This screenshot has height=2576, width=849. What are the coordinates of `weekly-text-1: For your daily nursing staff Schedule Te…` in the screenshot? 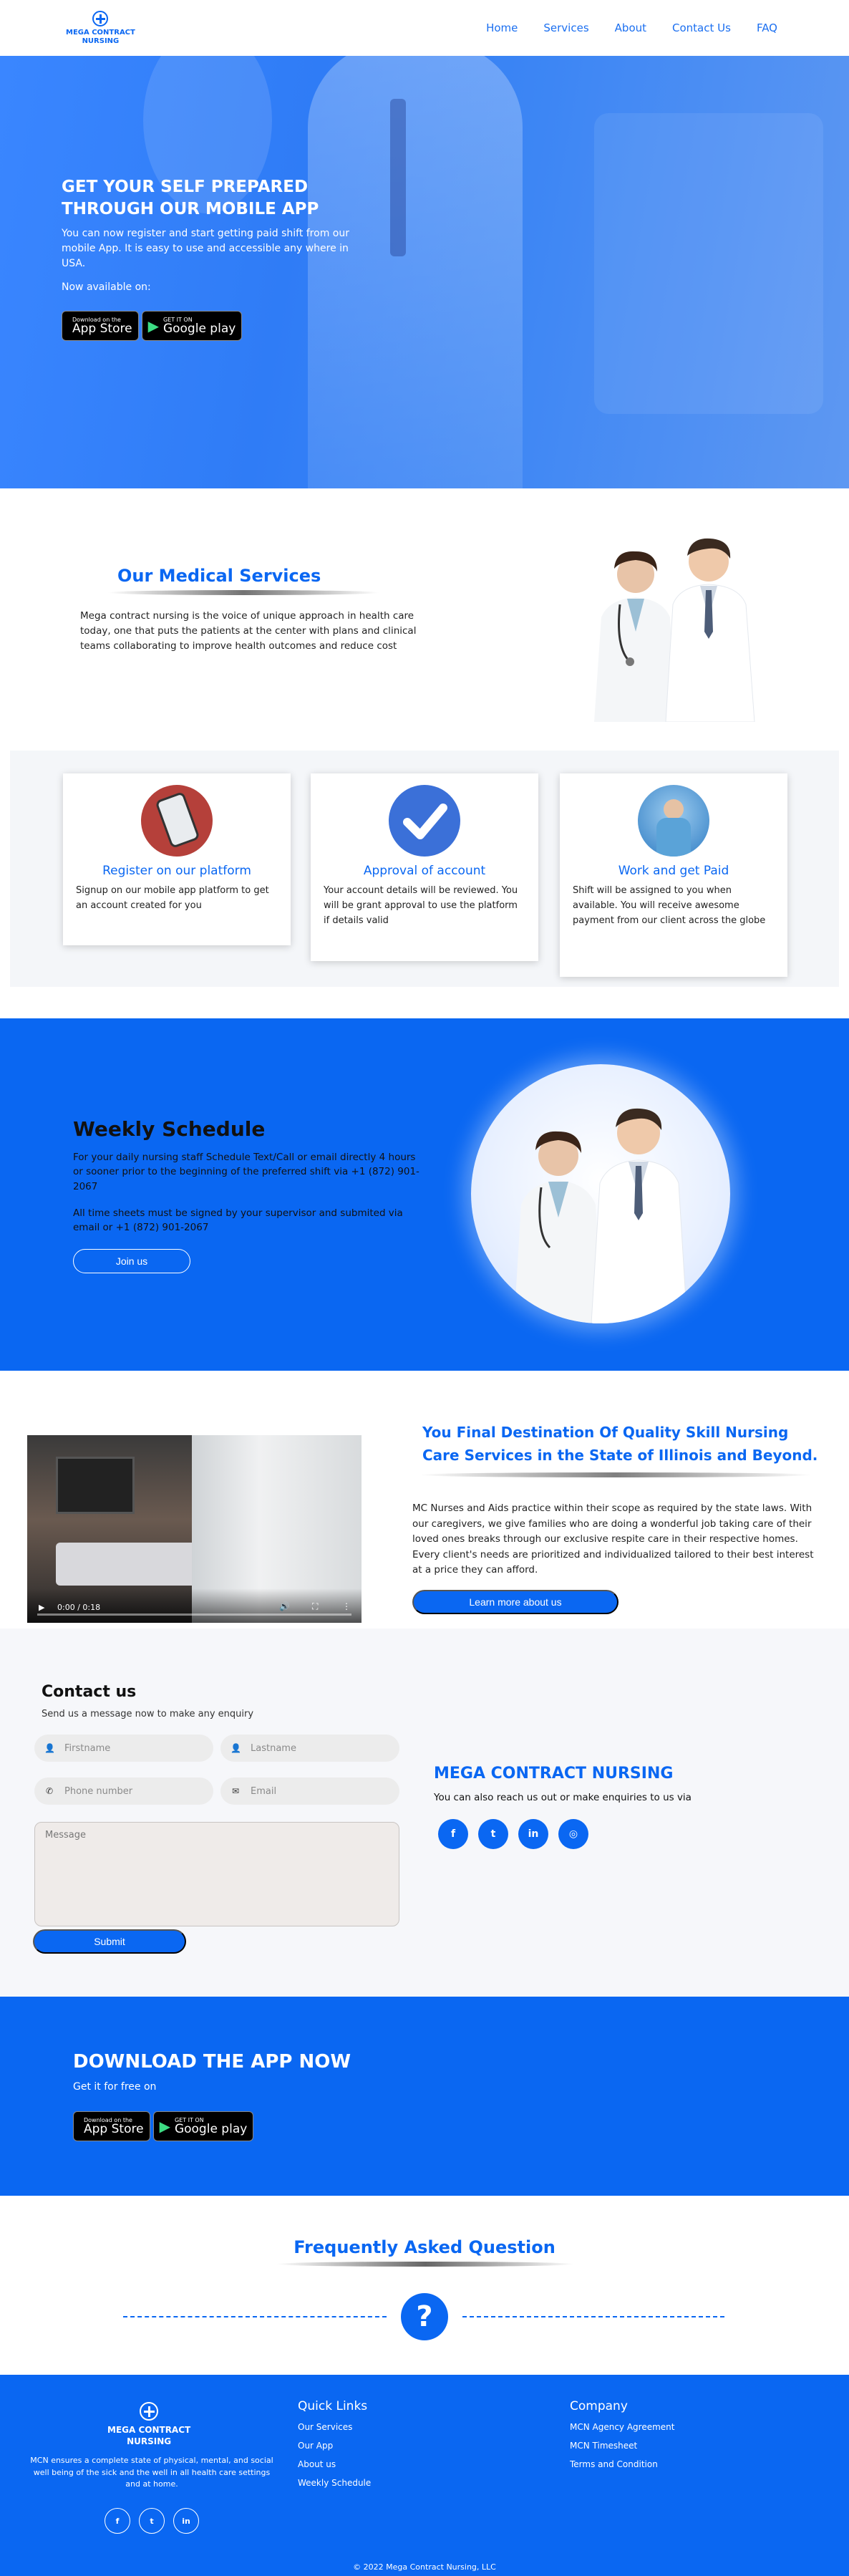 It's located at (246, 1172).